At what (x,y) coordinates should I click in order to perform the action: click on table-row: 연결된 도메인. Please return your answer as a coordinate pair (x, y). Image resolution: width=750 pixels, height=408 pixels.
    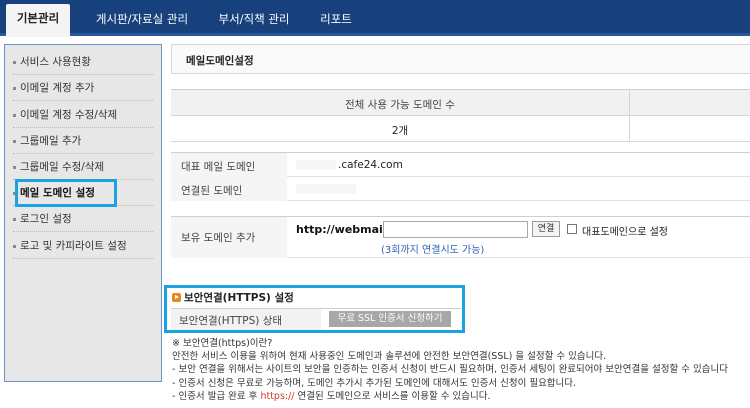
    Looking at the image, I should click on (460, 189).